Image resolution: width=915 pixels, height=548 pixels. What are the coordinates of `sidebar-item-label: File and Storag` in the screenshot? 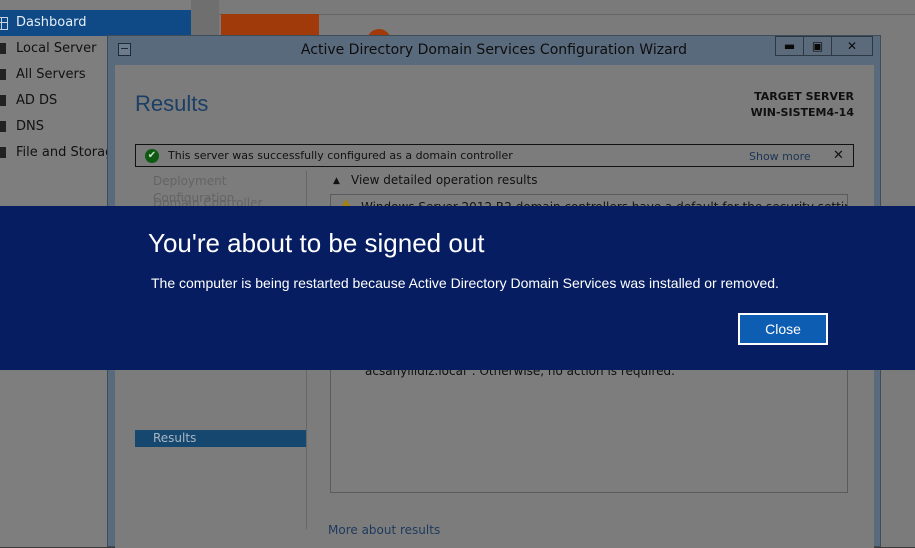 It's located at (65, 152).